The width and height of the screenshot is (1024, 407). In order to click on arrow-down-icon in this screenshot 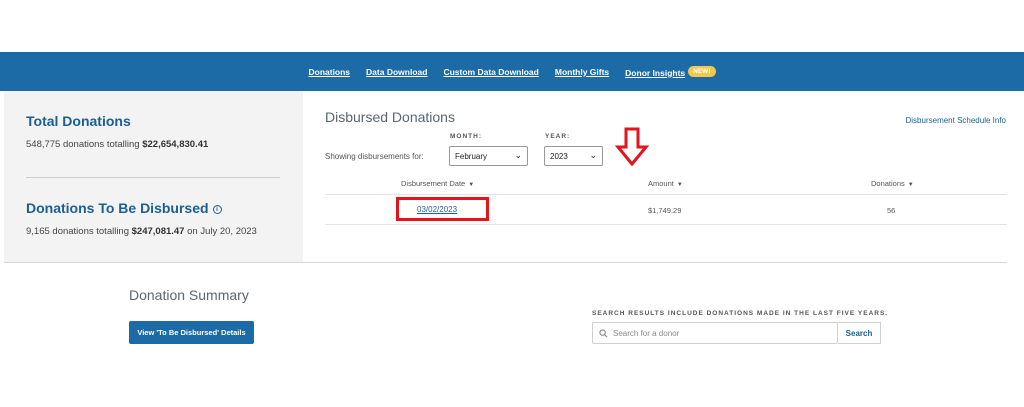, I will do `click(632, 147)`.